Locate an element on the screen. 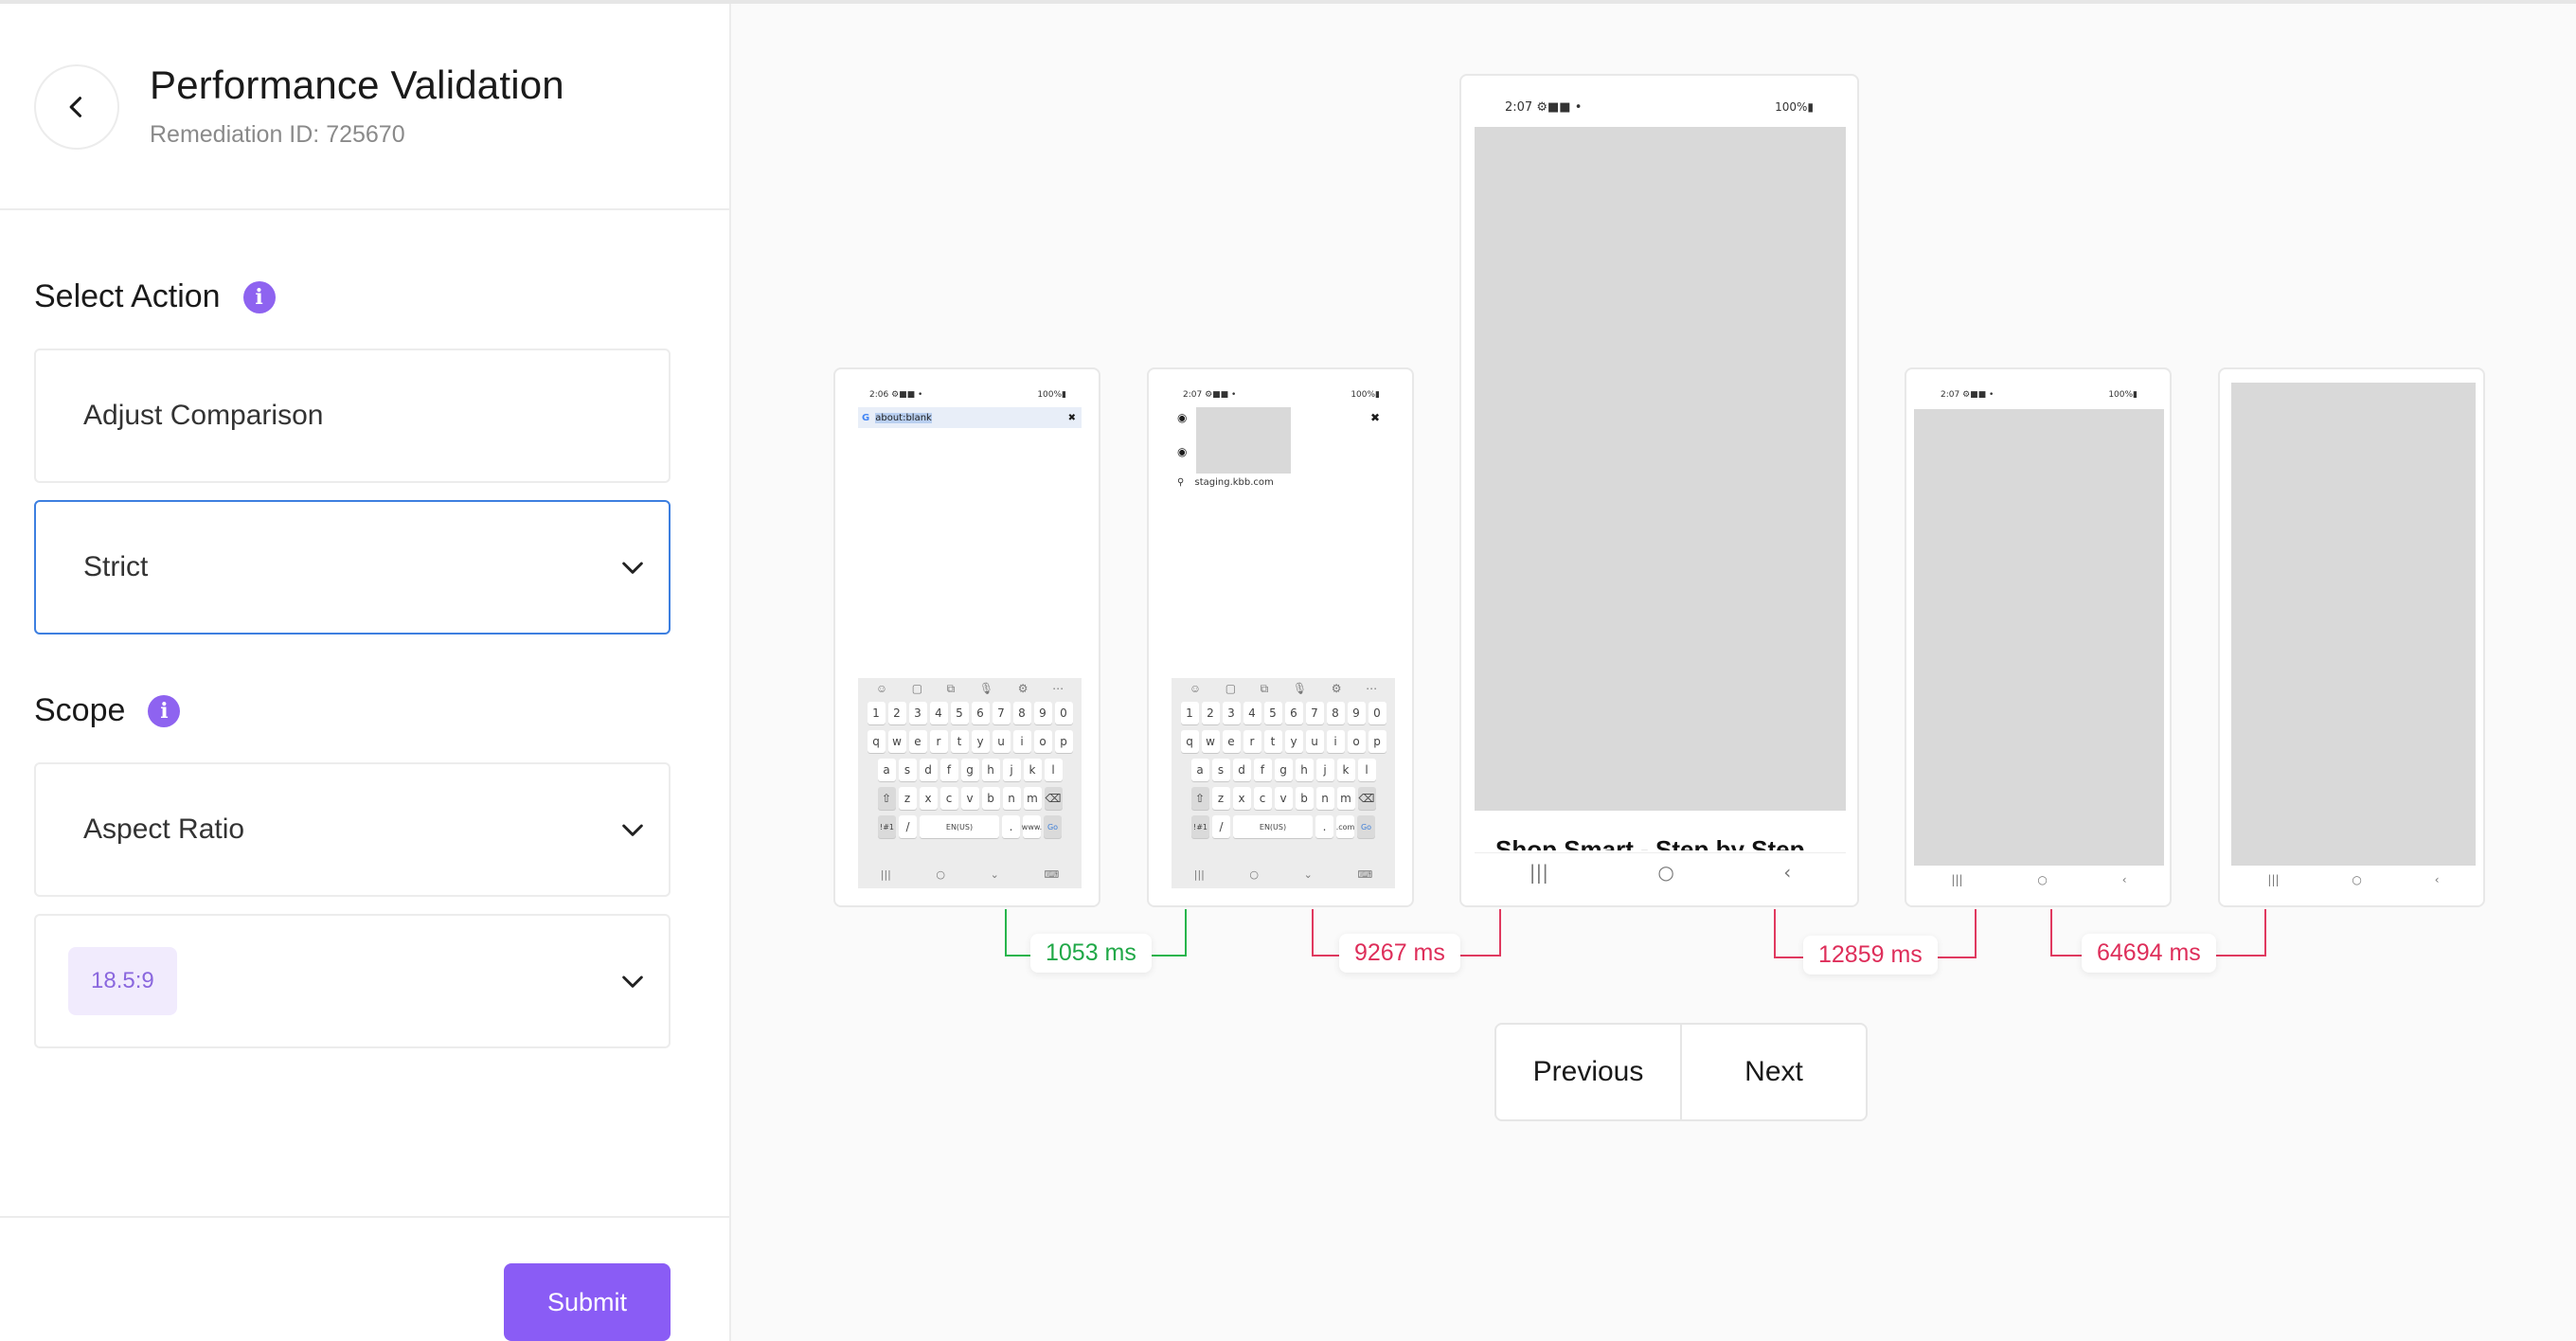  pagination: Previous Next is located at coordinates (1681, 1072).